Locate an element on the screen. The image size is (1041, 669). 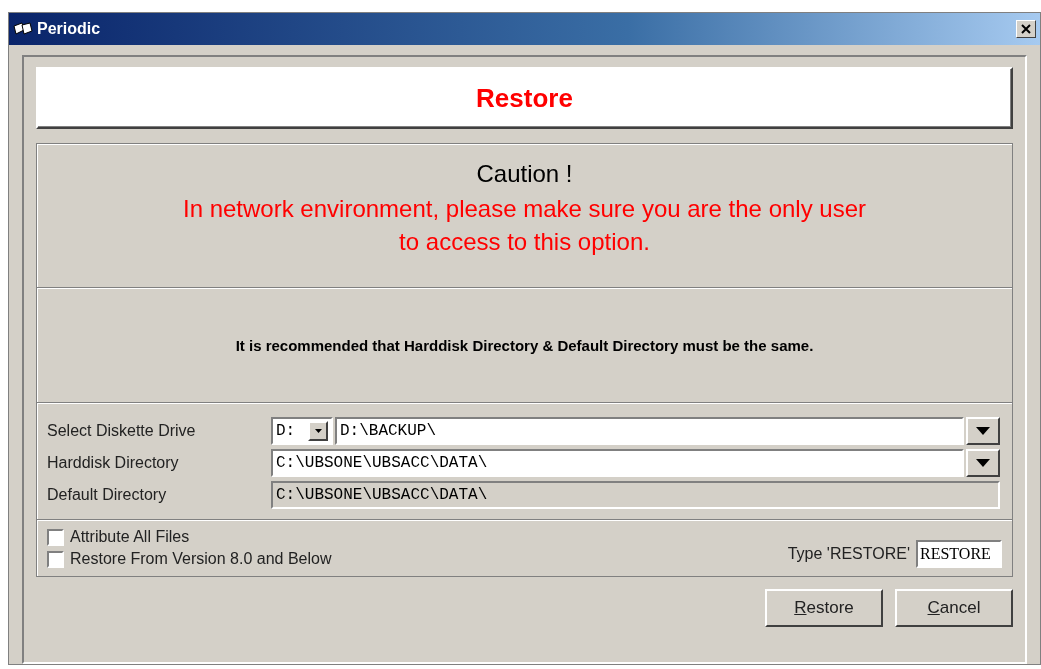
field-label: Harddisk Directory is located at coordinates (113, 463).